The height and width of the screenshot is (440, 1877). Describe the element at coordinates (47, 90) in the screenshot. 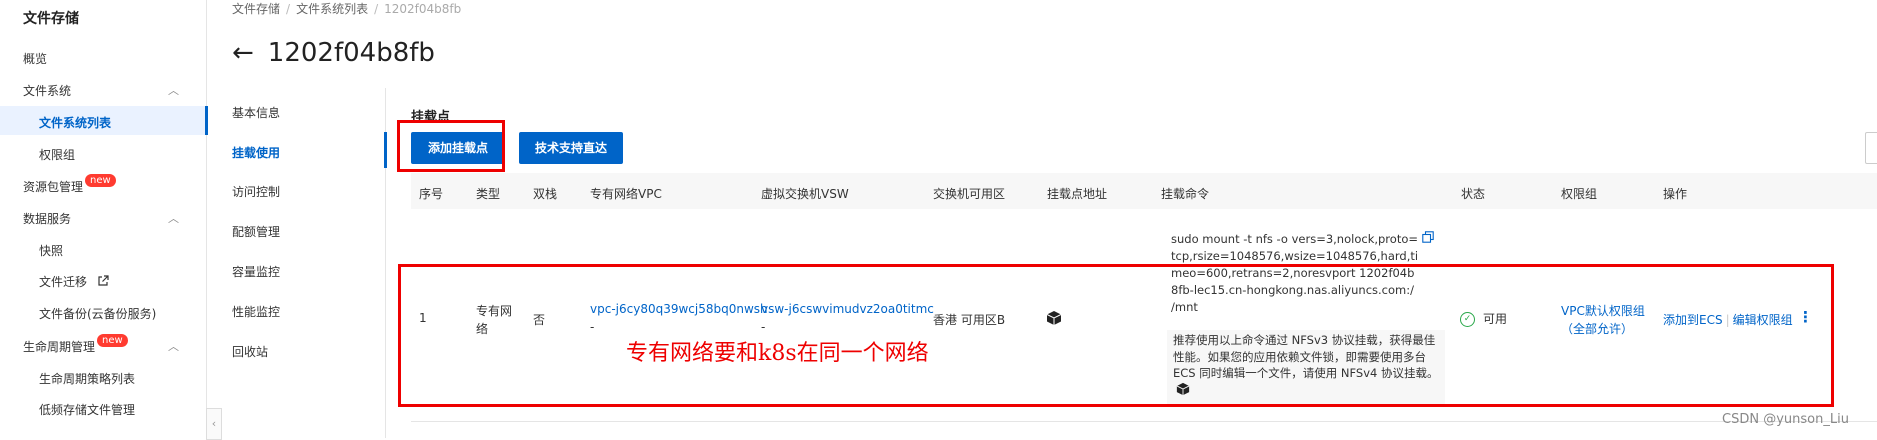

I see `sidebar-group-file-system: 文件系统` at that location.